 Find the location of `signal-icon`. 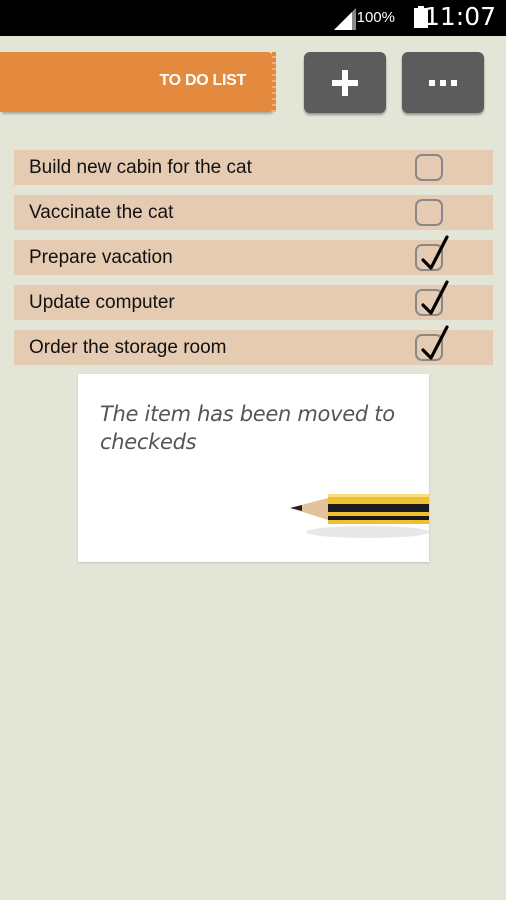

signal-icon is located at coordinates (345, 19).